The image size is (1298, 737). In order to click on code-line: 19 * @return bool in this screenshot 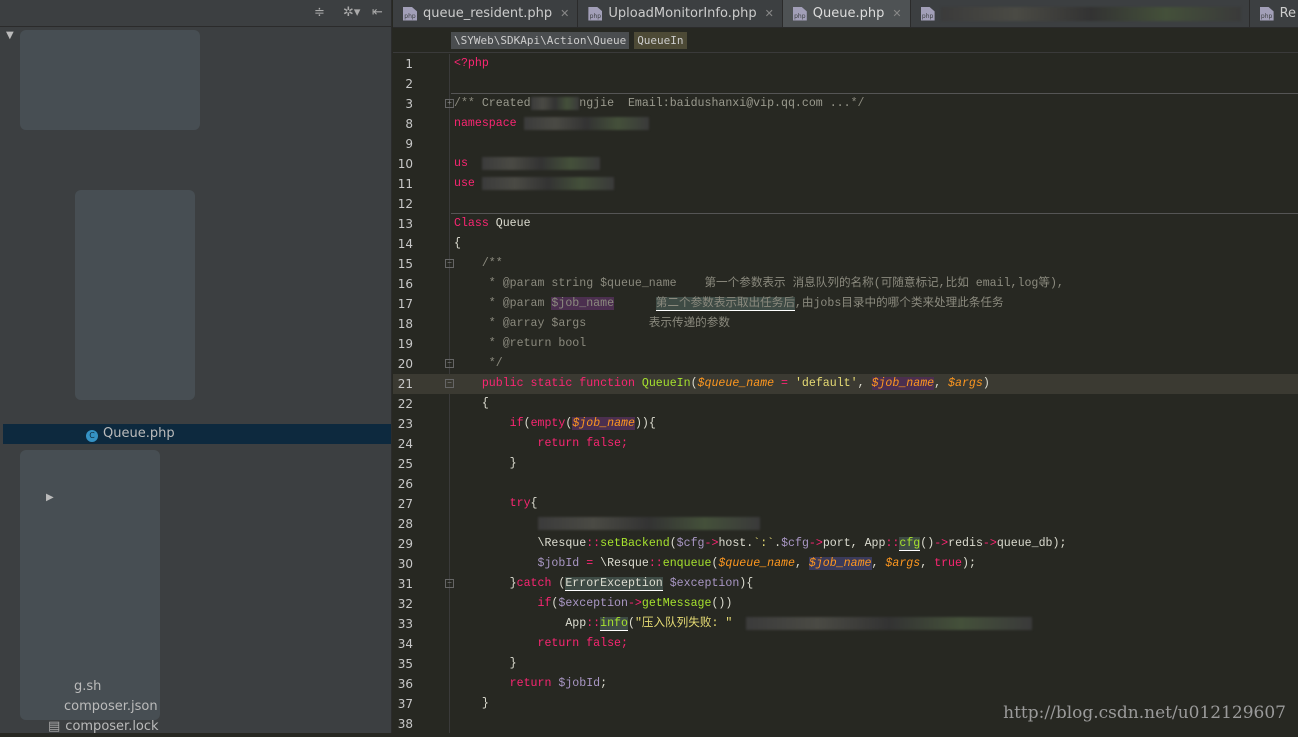, I will do `click(845, 344)`.